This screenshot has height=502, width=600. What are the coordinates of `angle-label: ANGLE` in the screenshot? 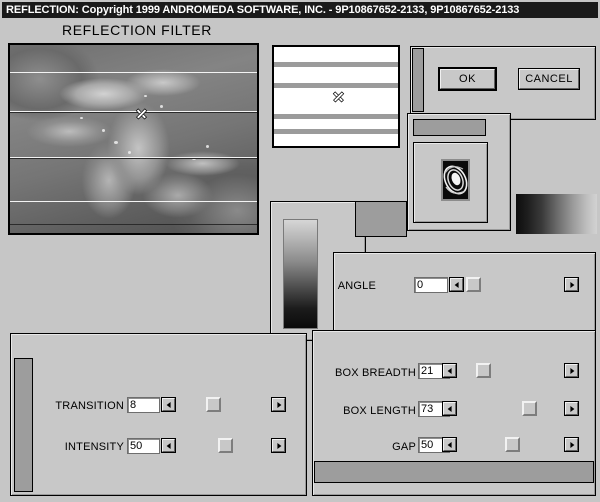 It's located at (356, 286).